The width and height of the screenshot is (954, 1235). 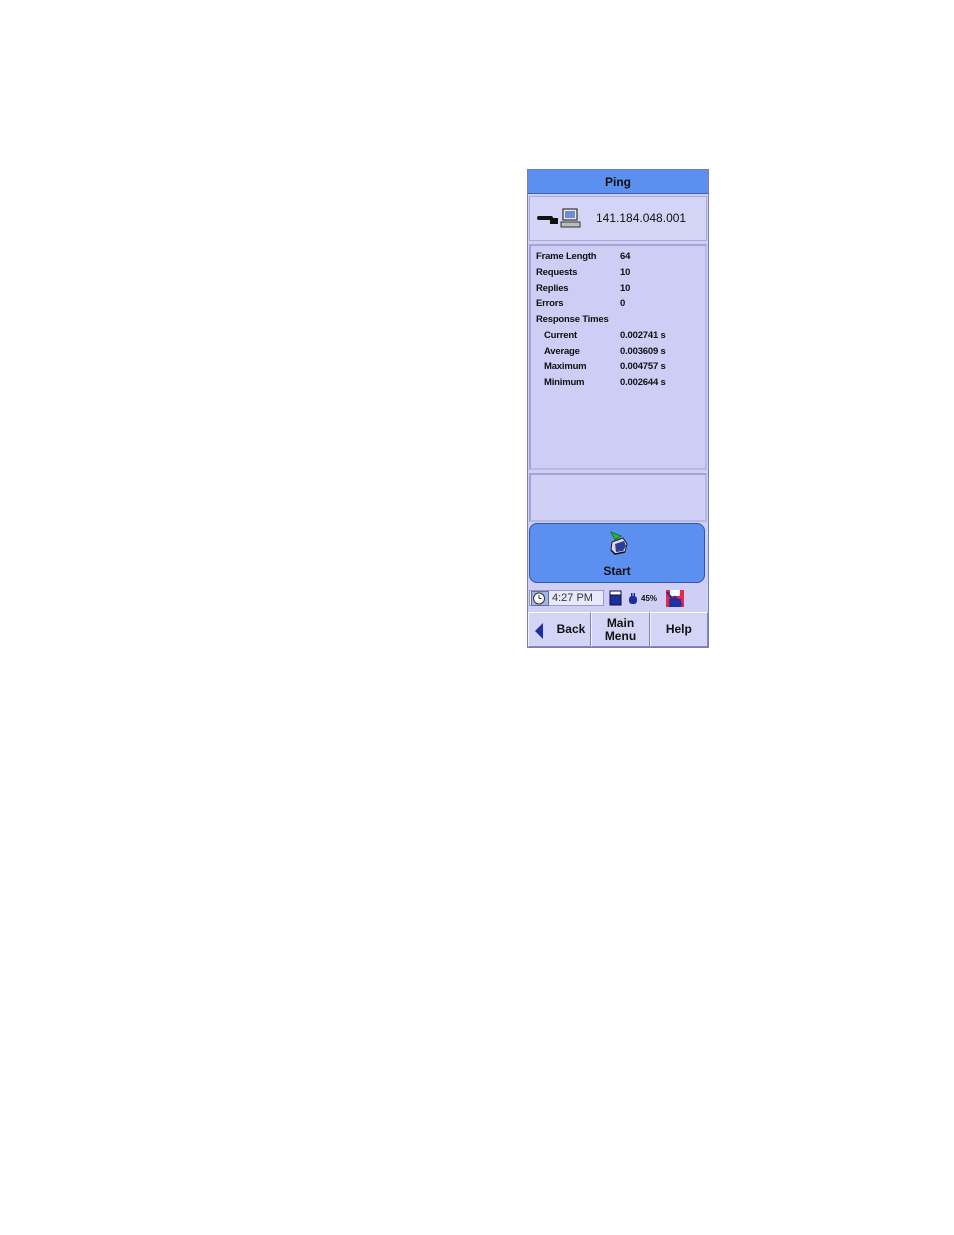 I want to click on battery-icon, so click(x=615, y=598).